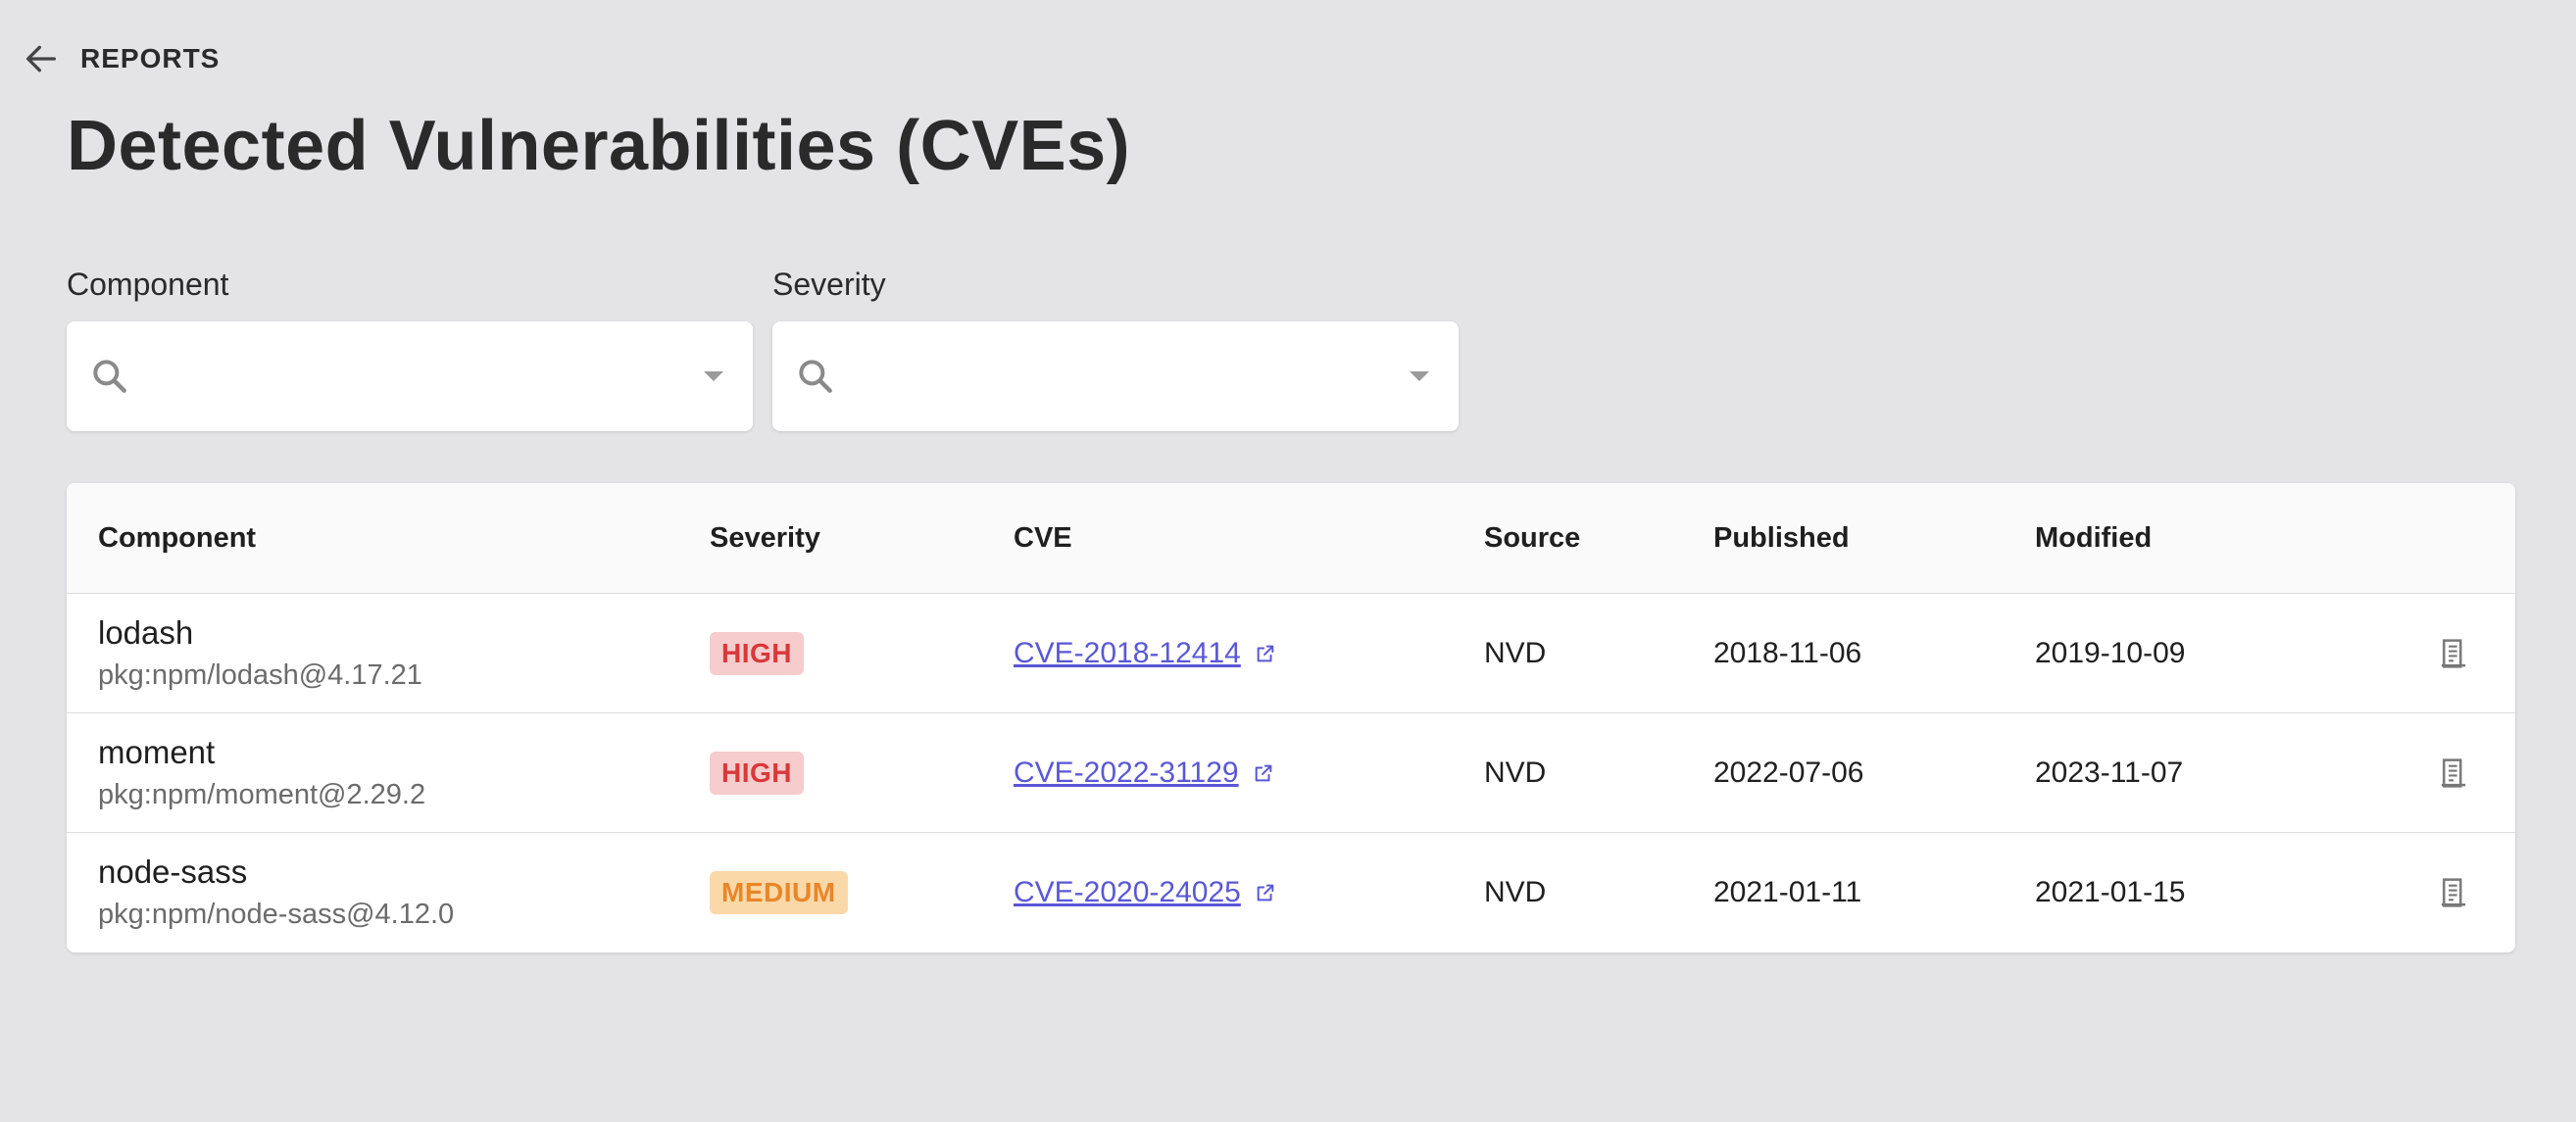  What do you see at coordinates (148, 284) in the screenshot?
I see `component-filter-label: Component` at bounding box center [148, 284].